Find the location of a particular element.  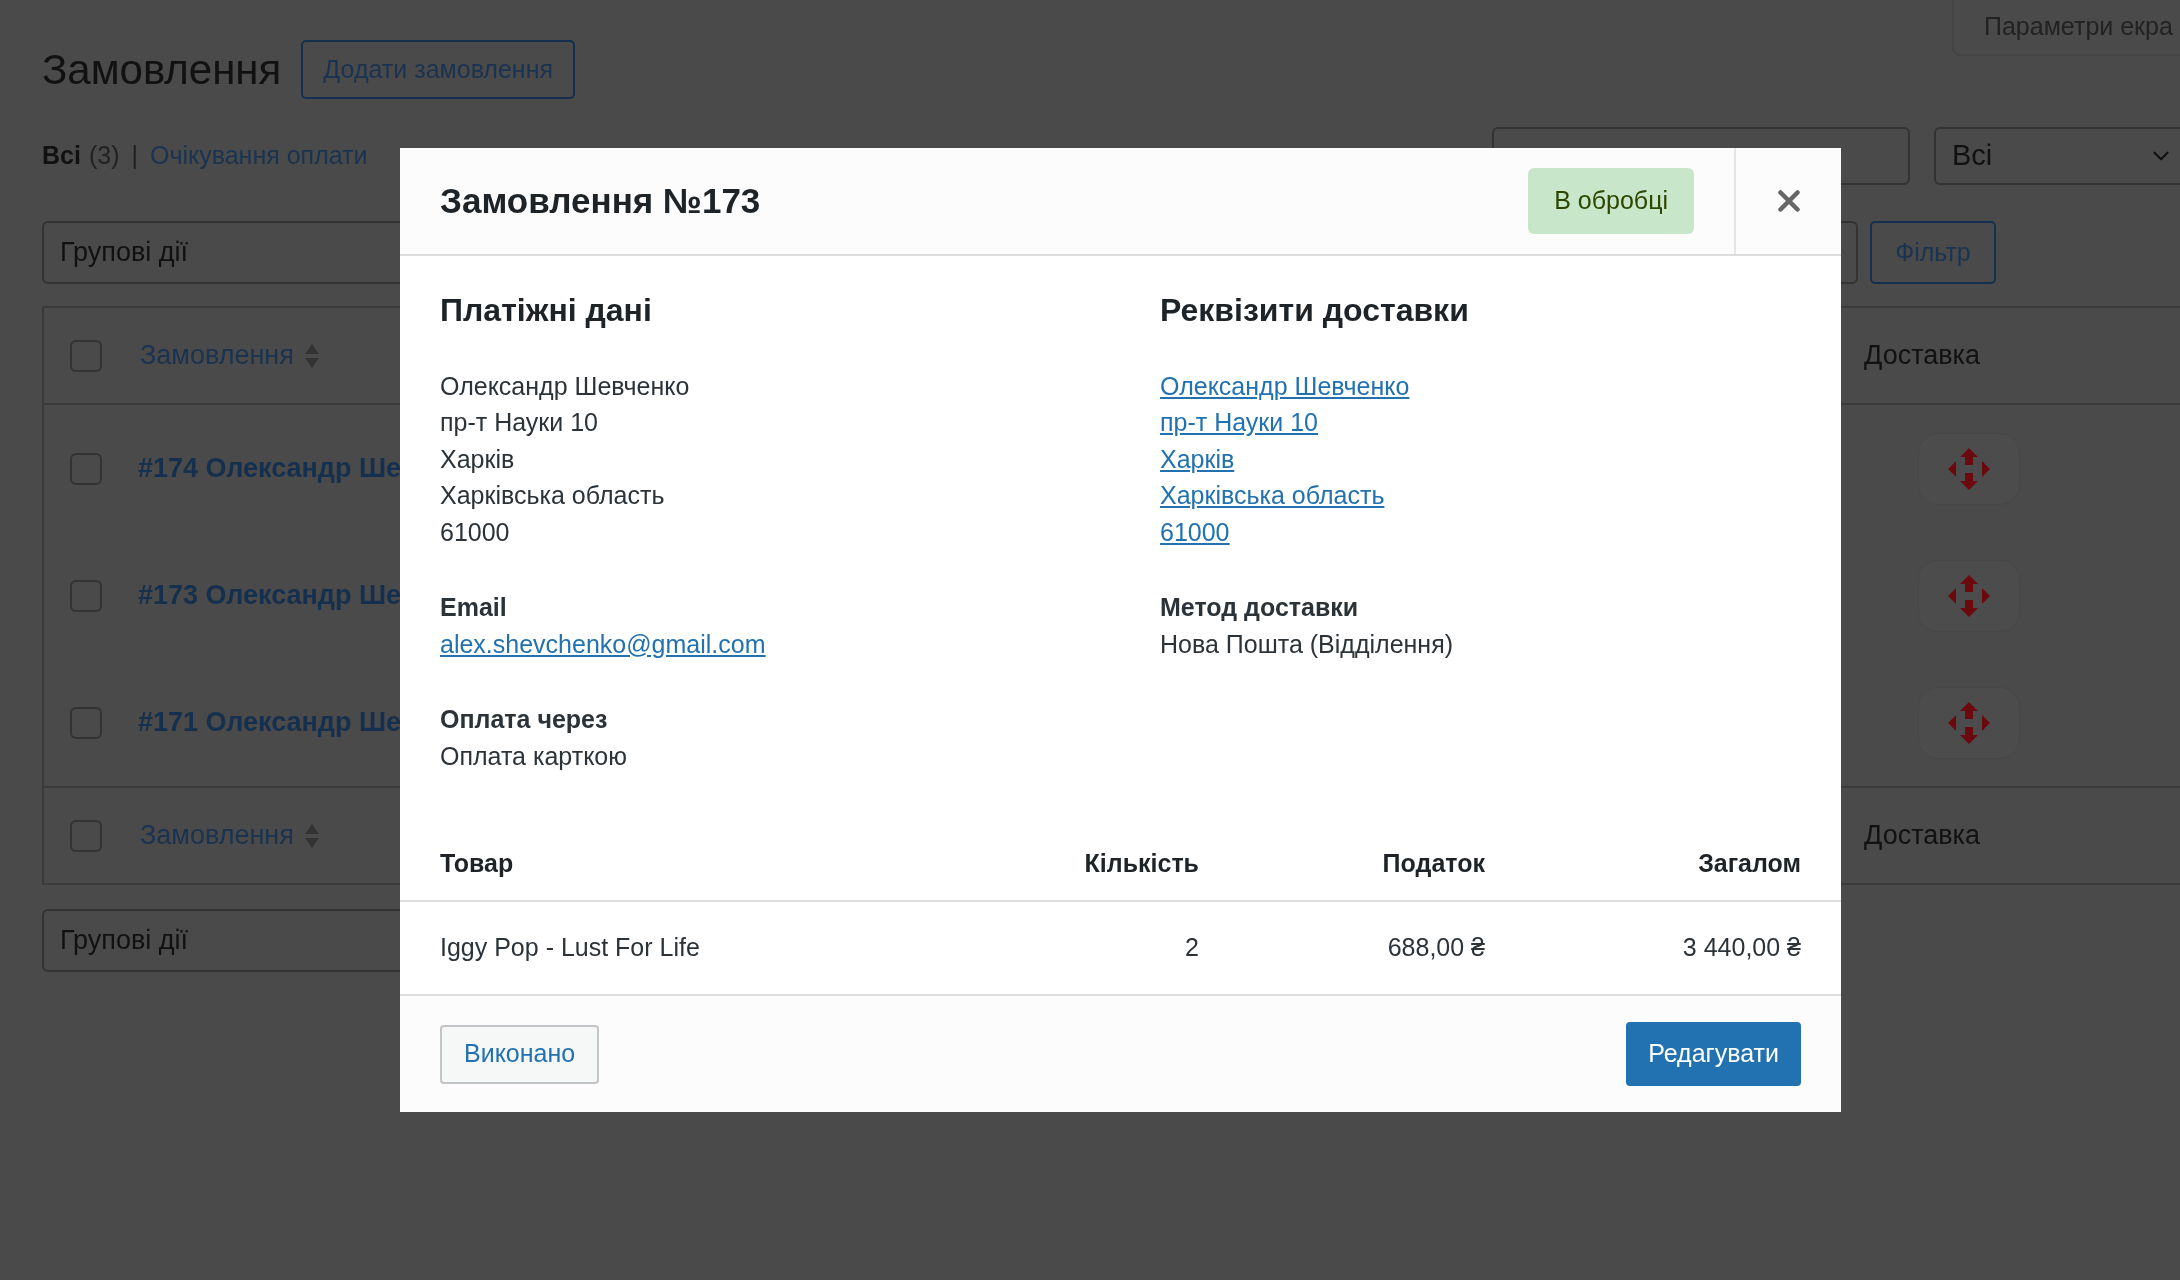

address-line: 61000 is located at coordinates (475, 532).